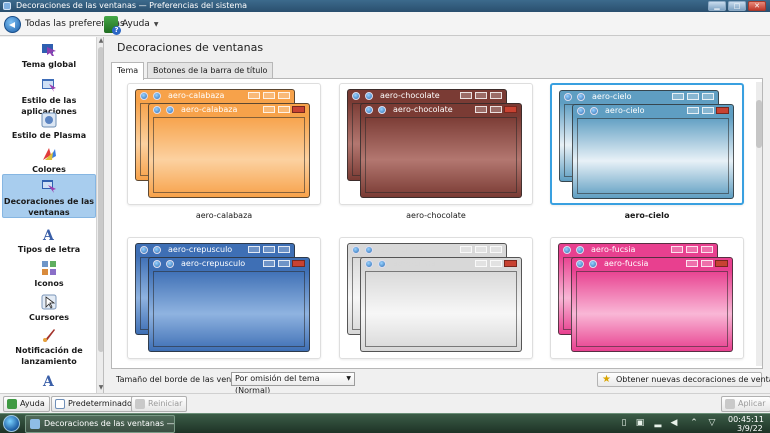  Describe the element at coordinates (128, 71) in the screenshot. I see `tab-theme: Tema` at that location.